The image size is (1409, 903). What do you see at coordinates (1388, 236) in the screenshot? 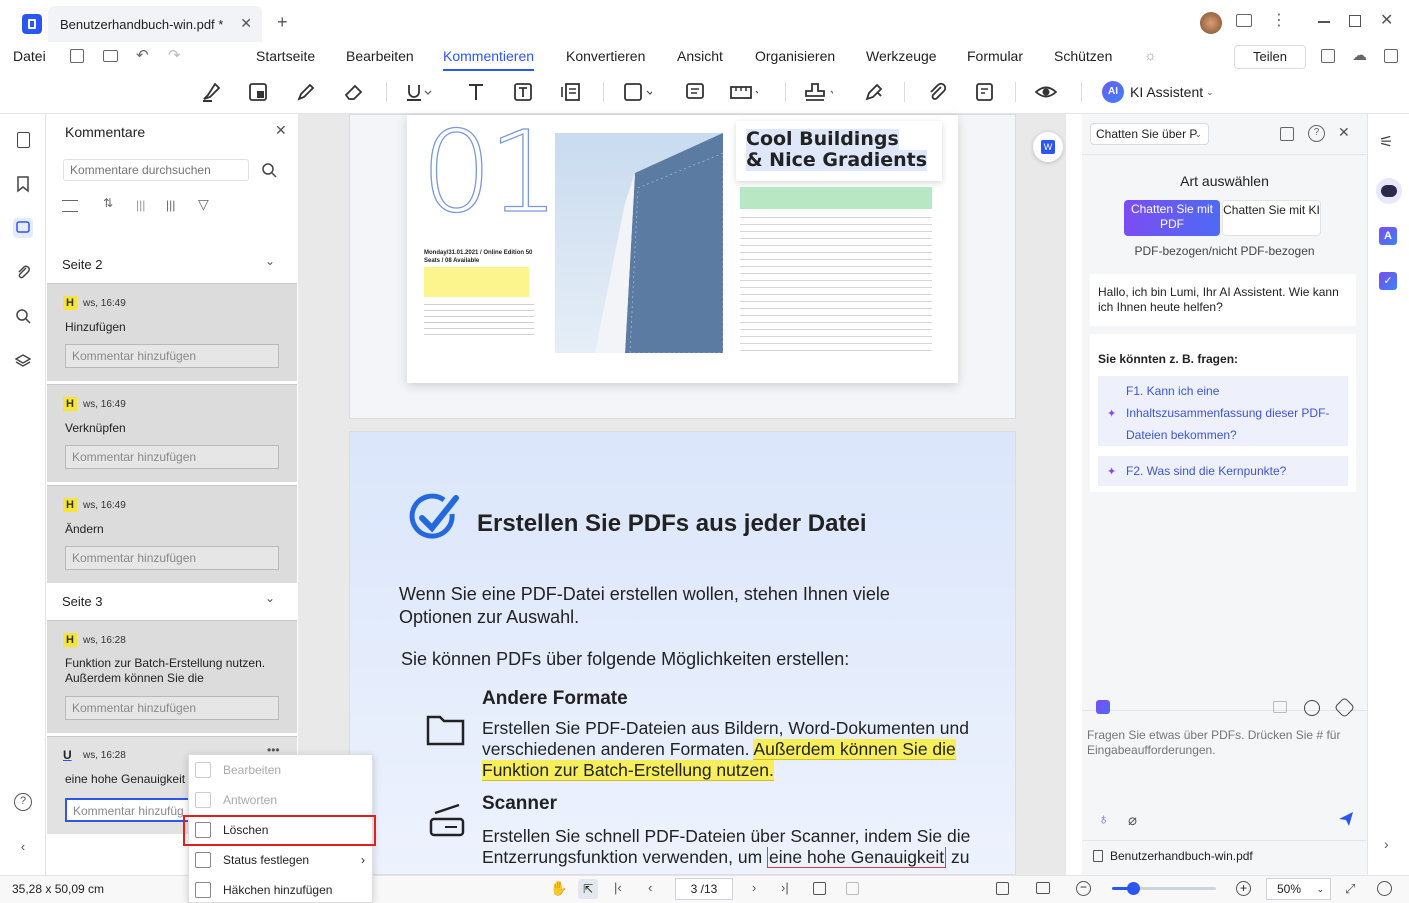
I see `translate-icon: A` at bounding box center [1388, 236].